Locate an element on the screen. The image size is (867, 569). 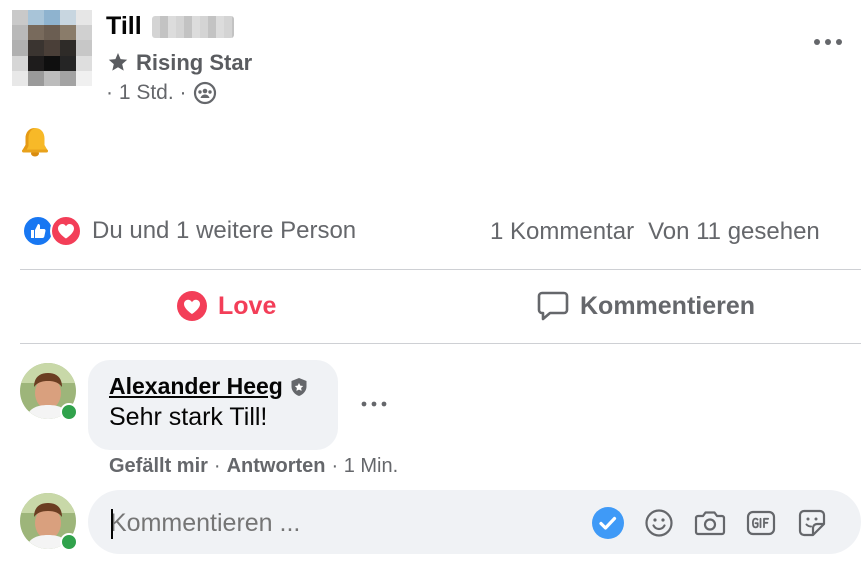
check-circle-icon is located at coordinates (608, 523).